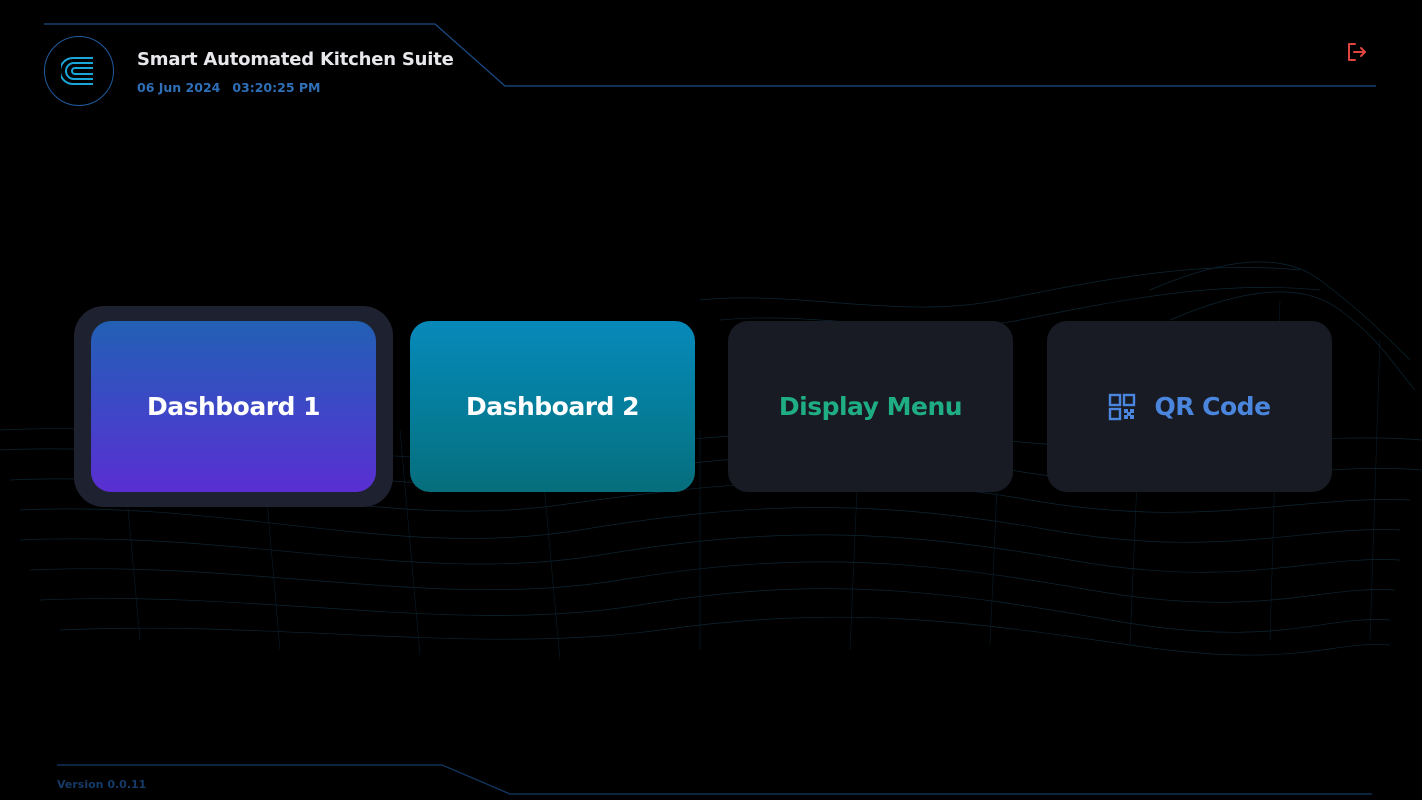  I want to click on display-menu-label: Display Menu, so click(870, 406).